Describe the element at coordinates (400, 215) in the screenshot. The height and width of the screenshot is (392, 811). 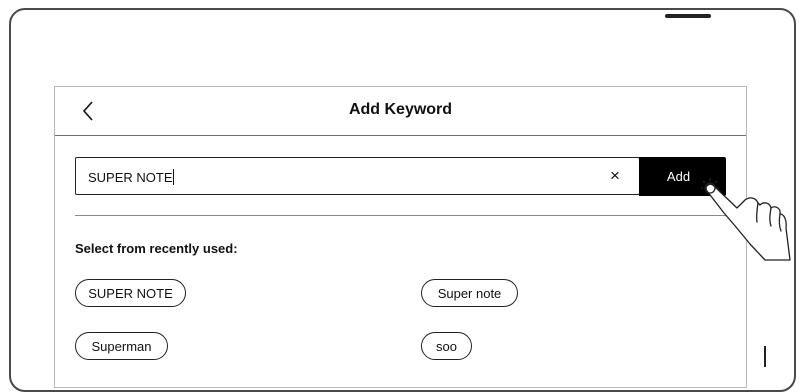
I see `divider` at that location.